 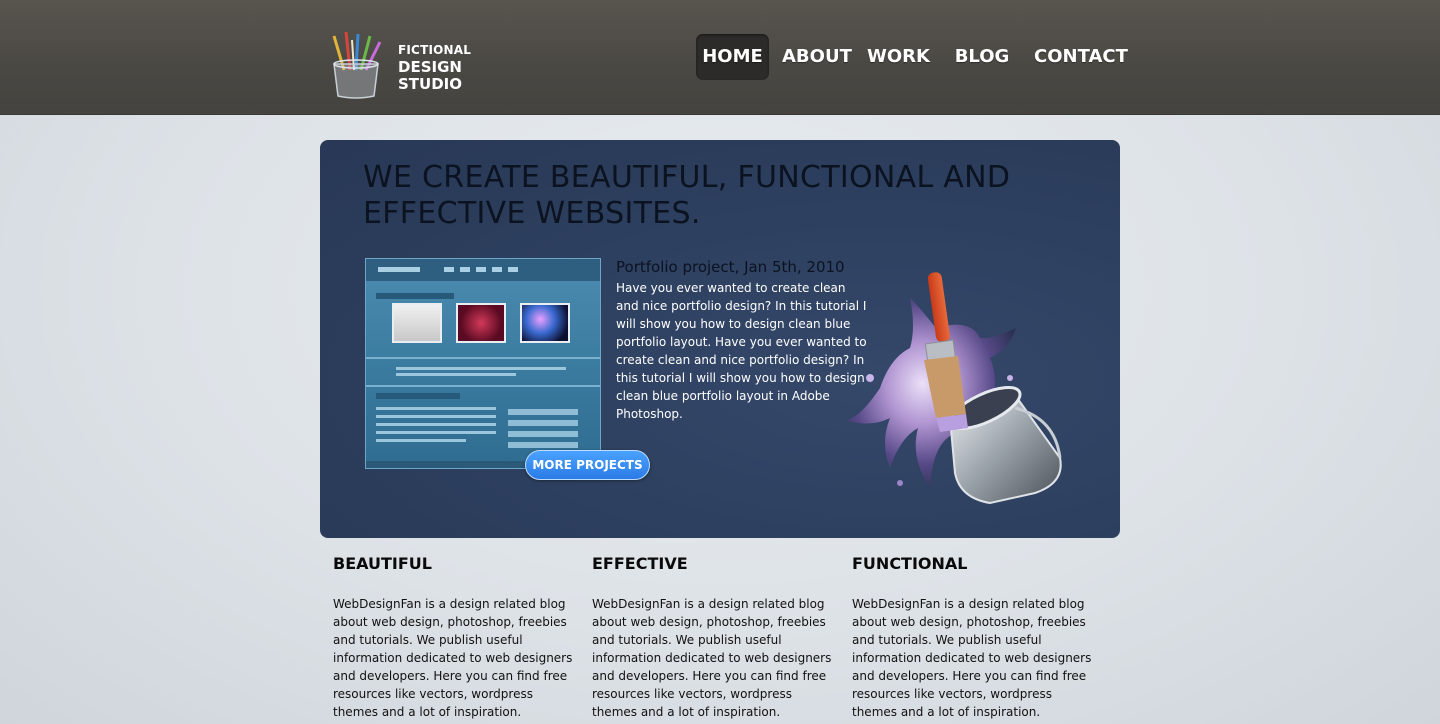 What do you see at coordinates (898, 57) in the screenshot?
I see `nav-work: WORK` at bounding box center [898, 57].